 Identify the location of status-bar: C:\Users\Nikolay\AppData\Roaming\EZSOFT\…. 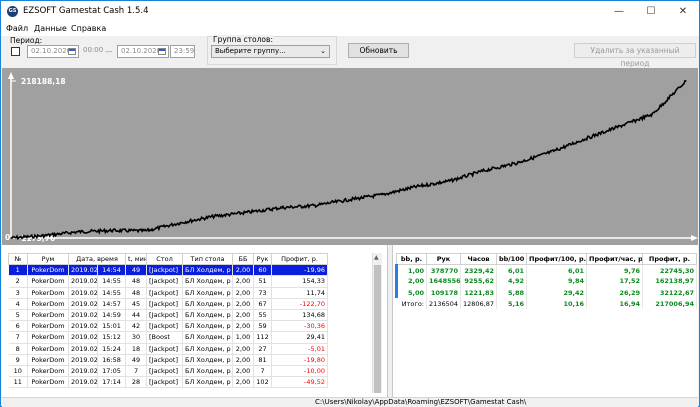
(350, 402).